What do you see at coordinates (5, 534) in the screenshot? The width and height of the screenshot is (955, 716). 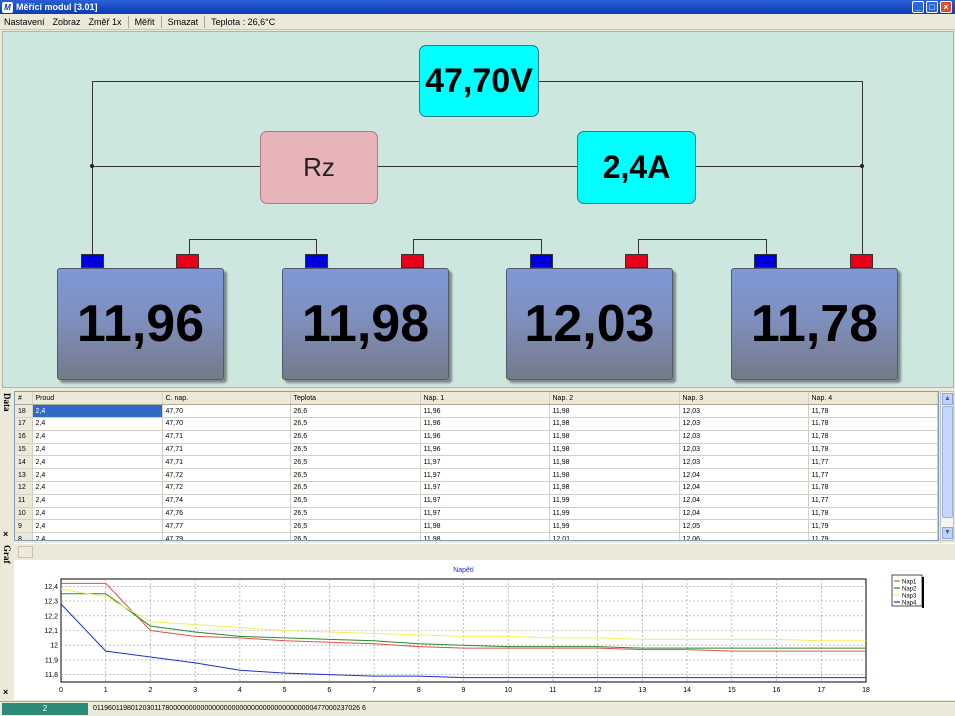 I see `data-panel-close-icon: ×` at bounding box center [5, 534].